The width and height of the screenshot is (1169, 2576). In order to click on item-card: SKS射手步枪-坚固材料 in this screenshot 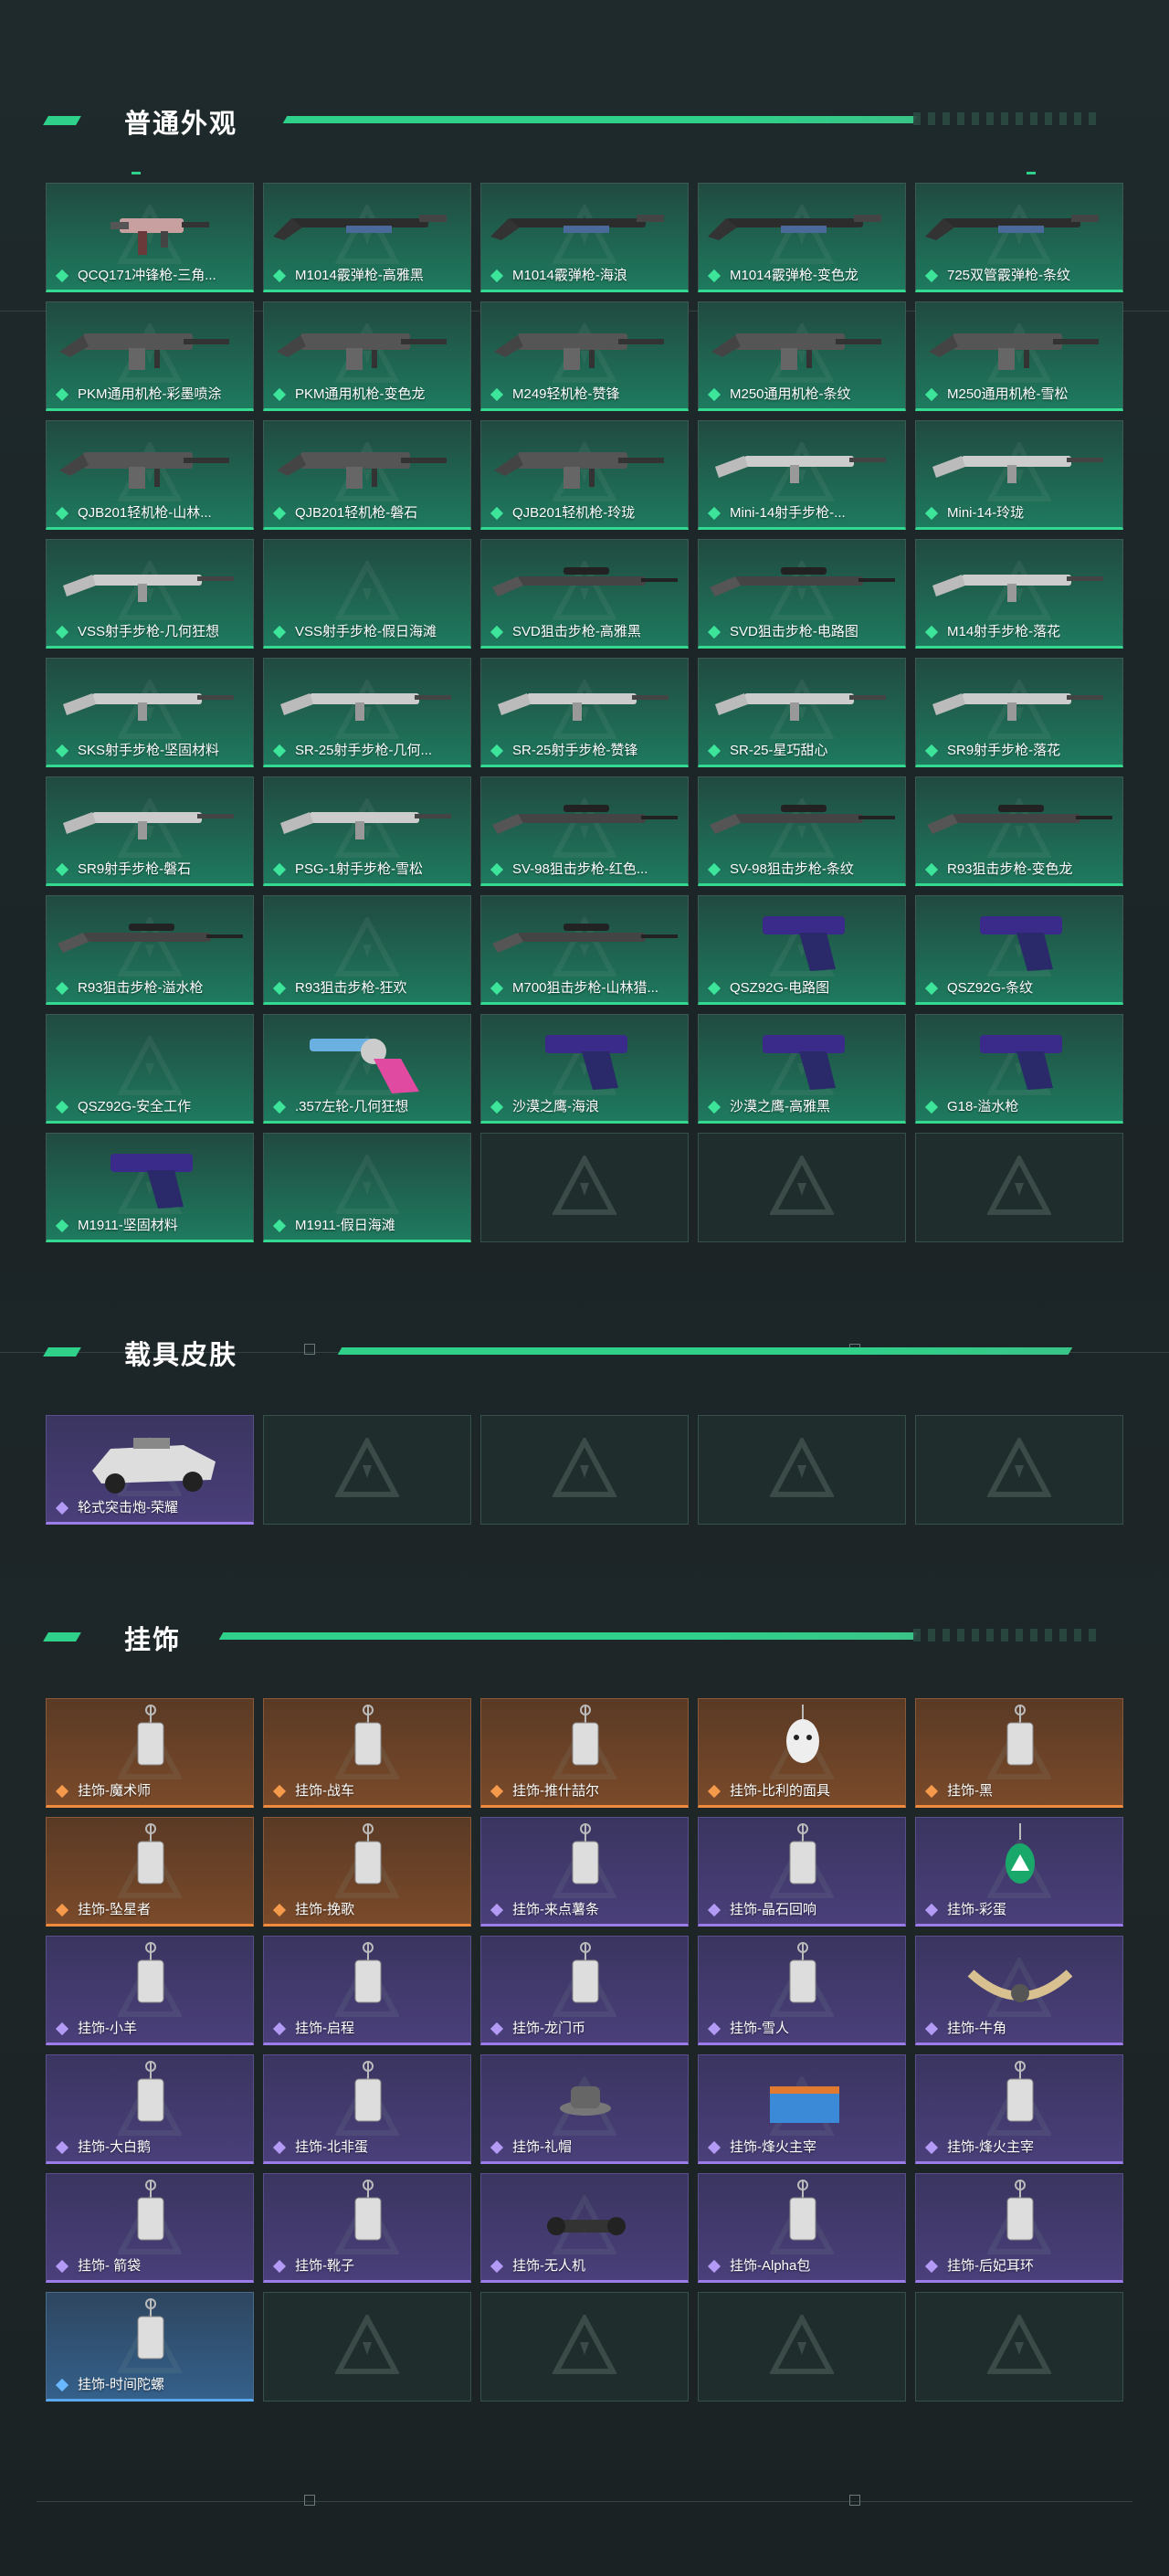, I will do `click(150, 712)`.